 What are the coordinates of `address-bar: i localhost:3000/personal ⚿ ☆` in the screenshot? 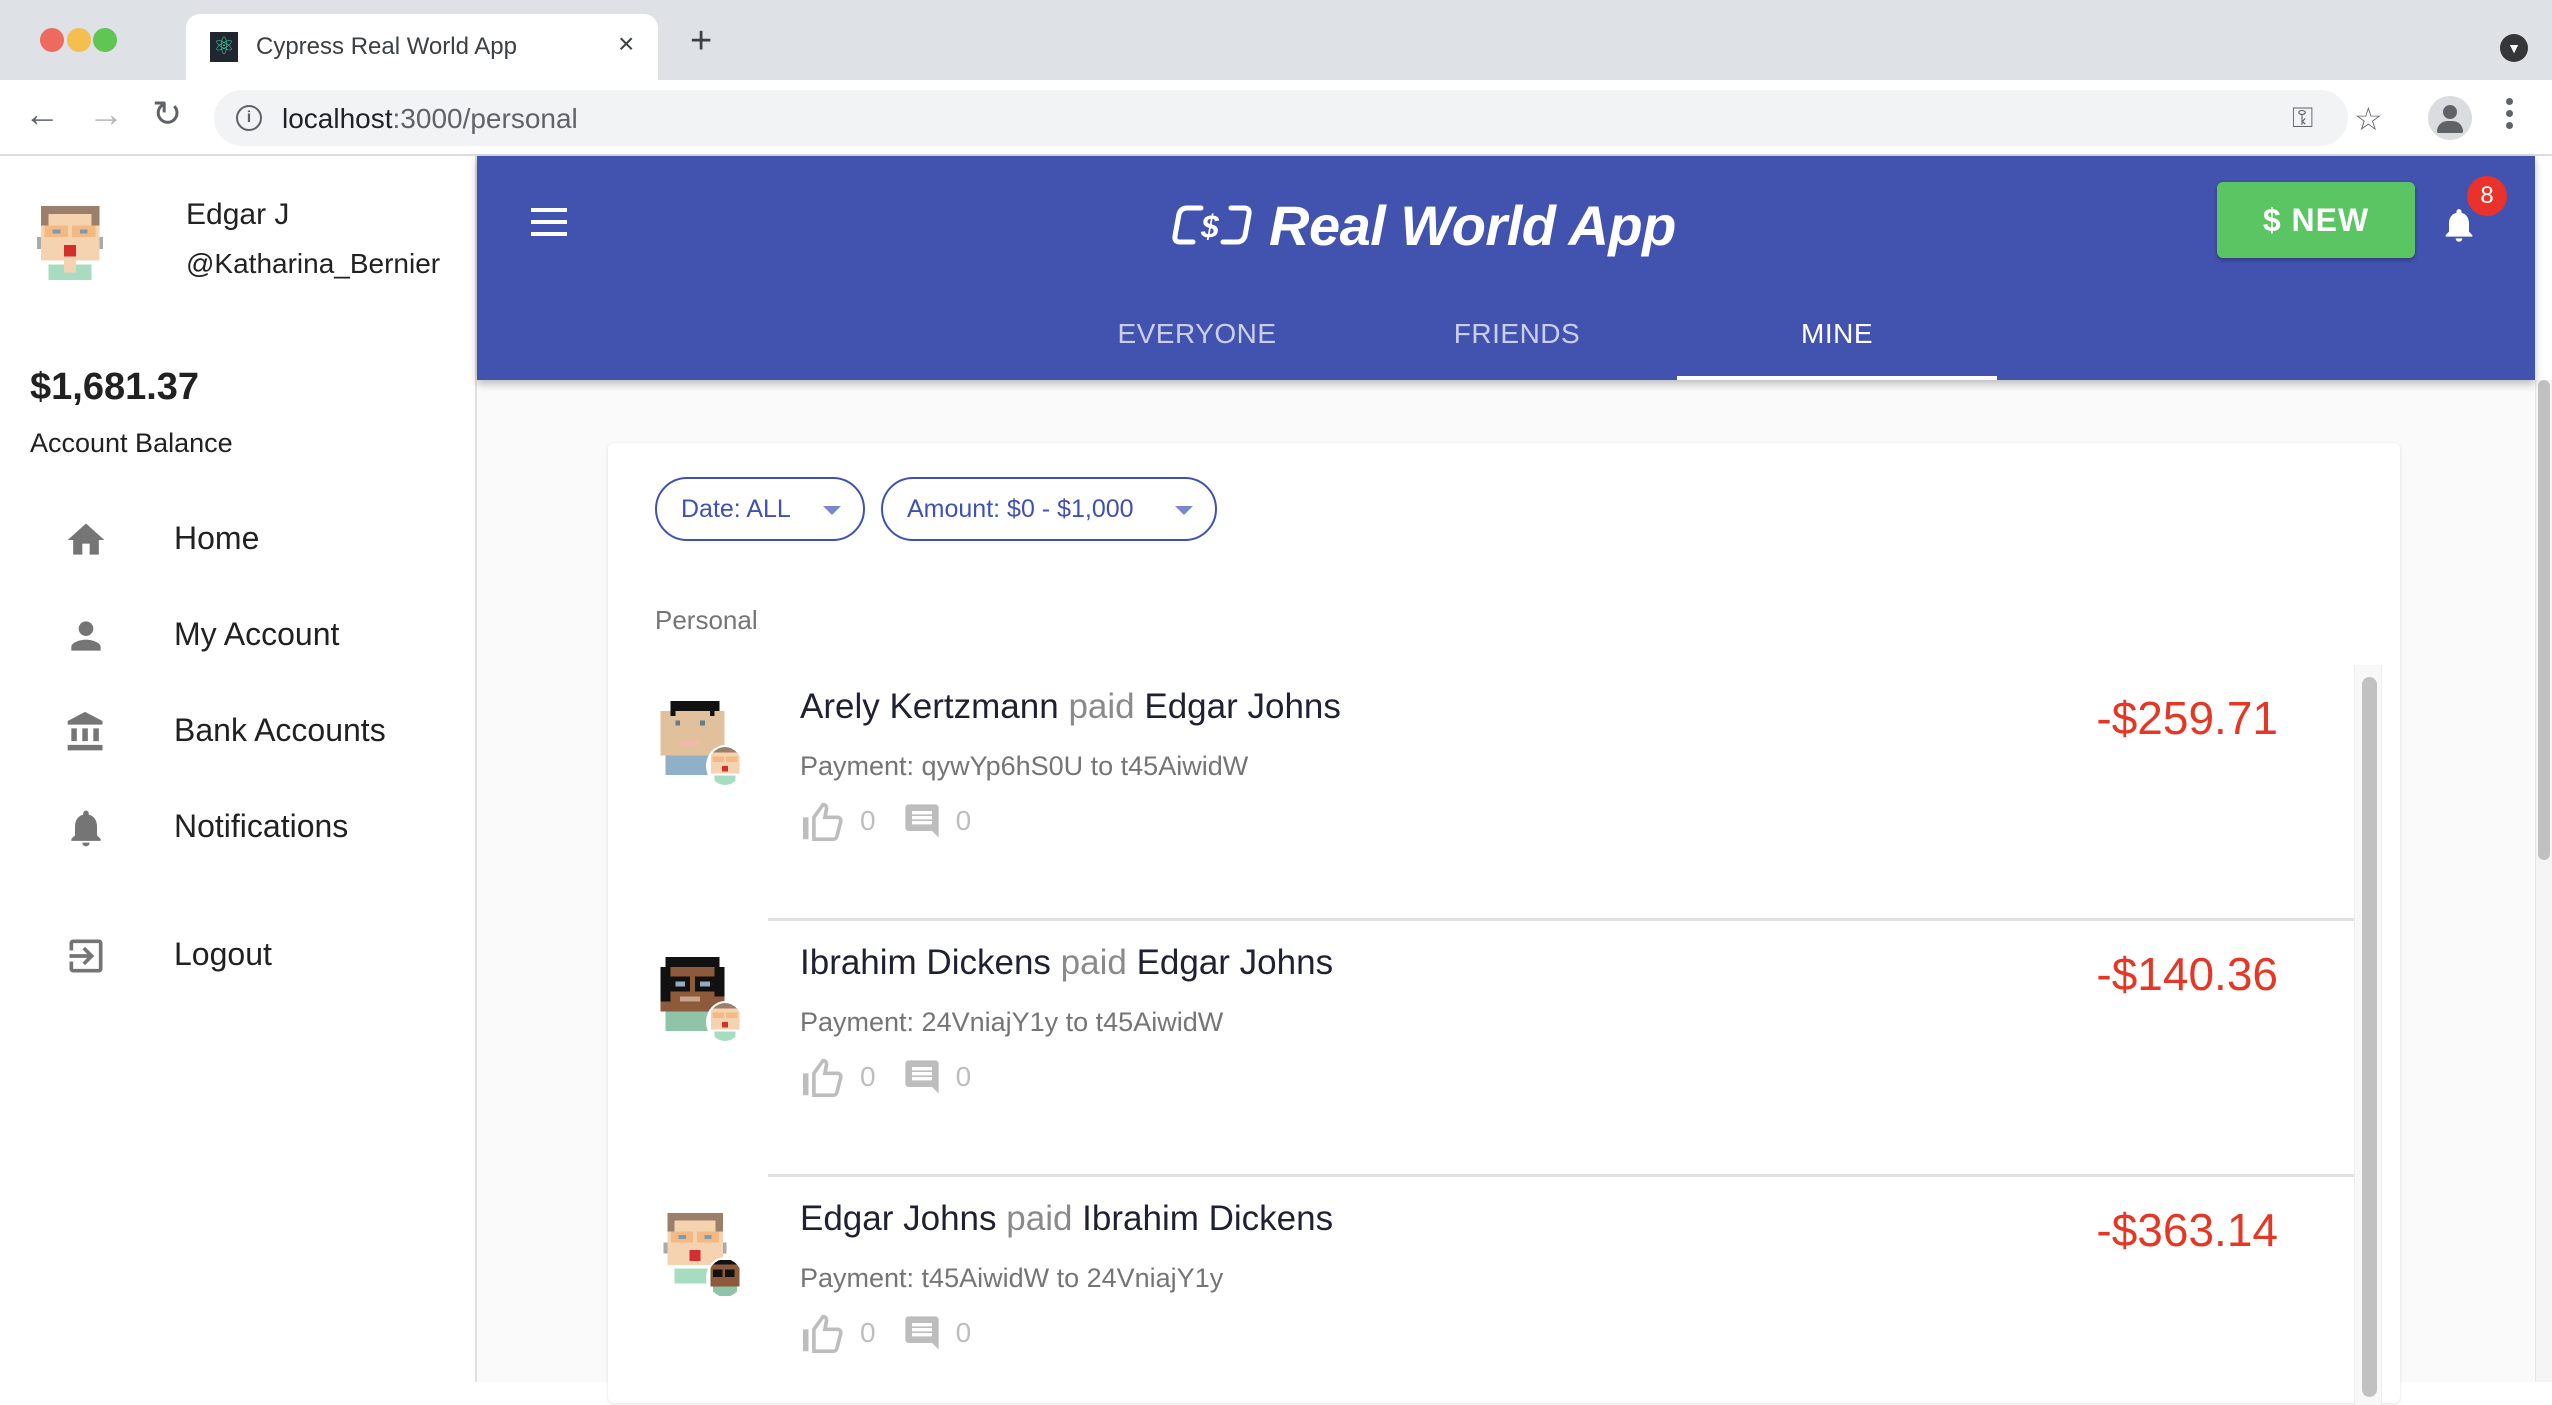 It's located at (1298, 118).